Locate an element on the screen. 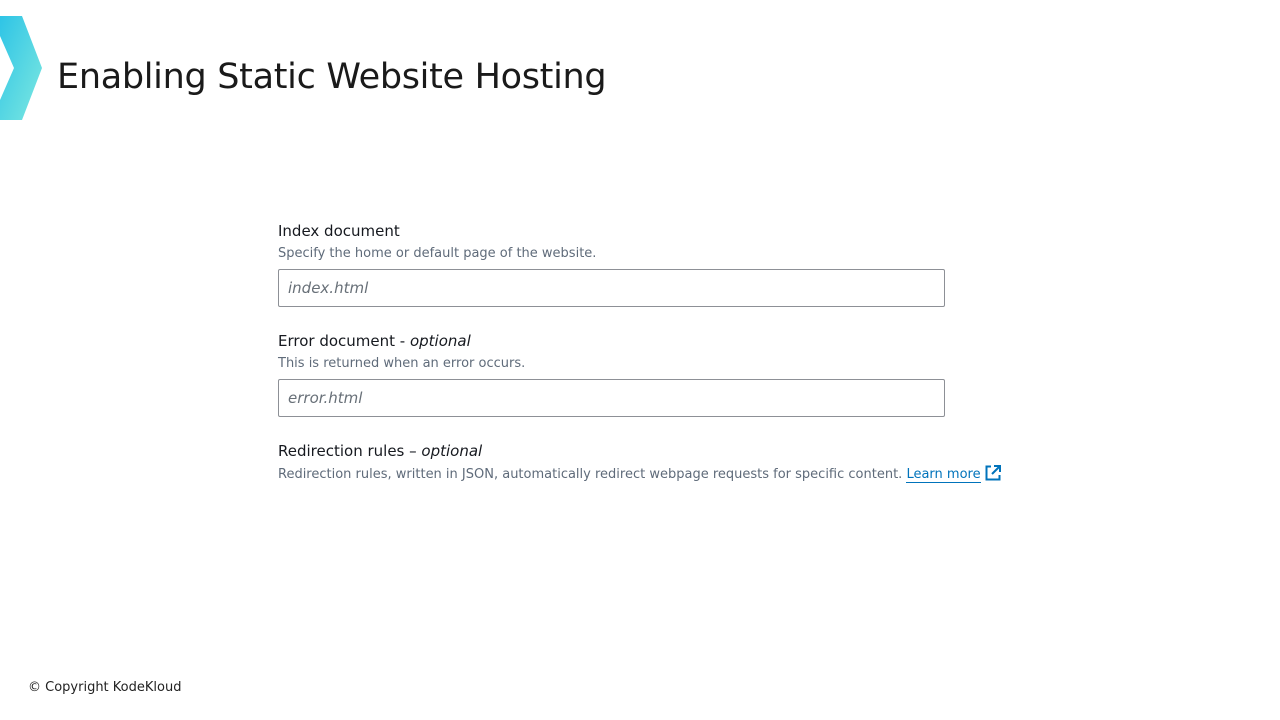  error-document-label-text: Error document - is located at coordinates (344, 341).